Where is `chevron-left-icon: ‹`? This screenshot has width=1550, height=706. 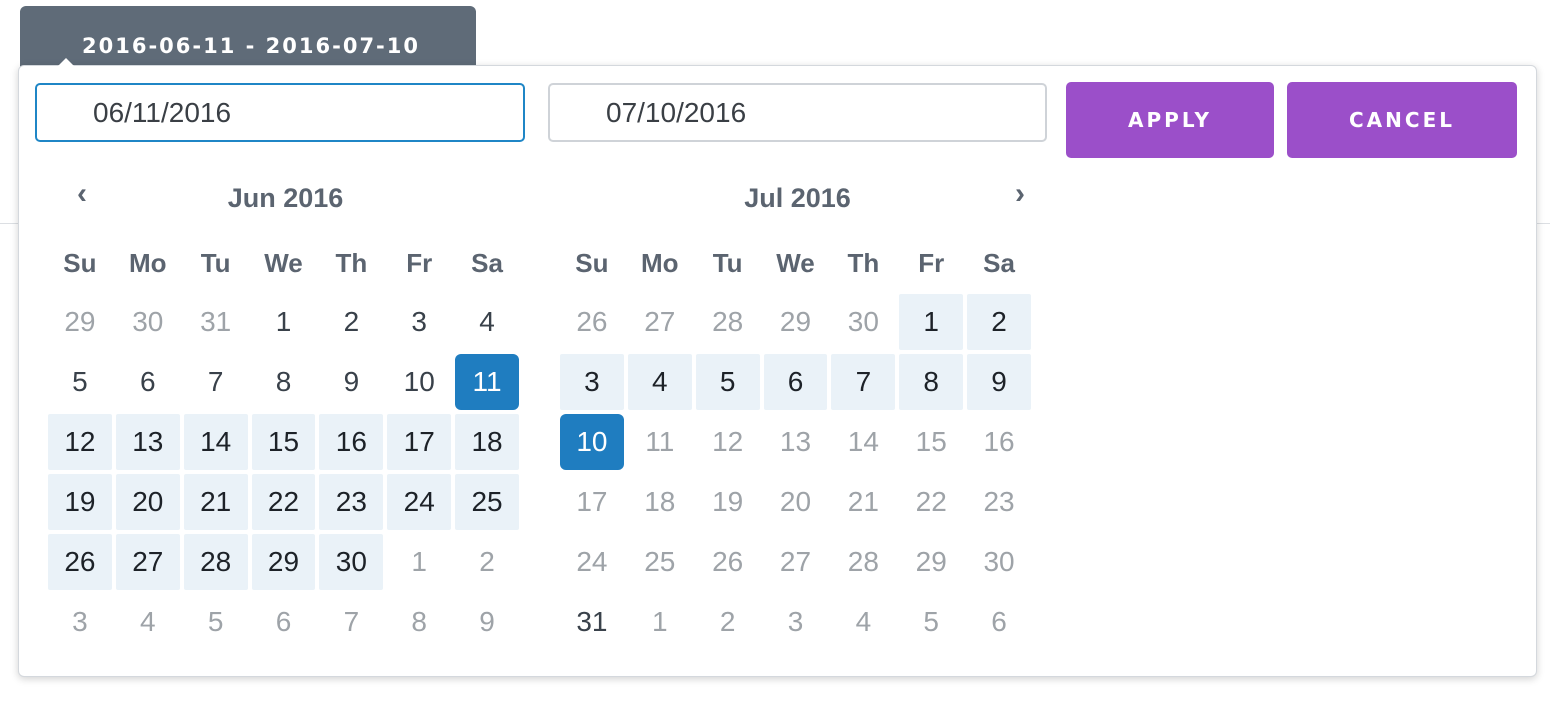
chevron-left-icon: ‹ is located at coordinates (82, 196).